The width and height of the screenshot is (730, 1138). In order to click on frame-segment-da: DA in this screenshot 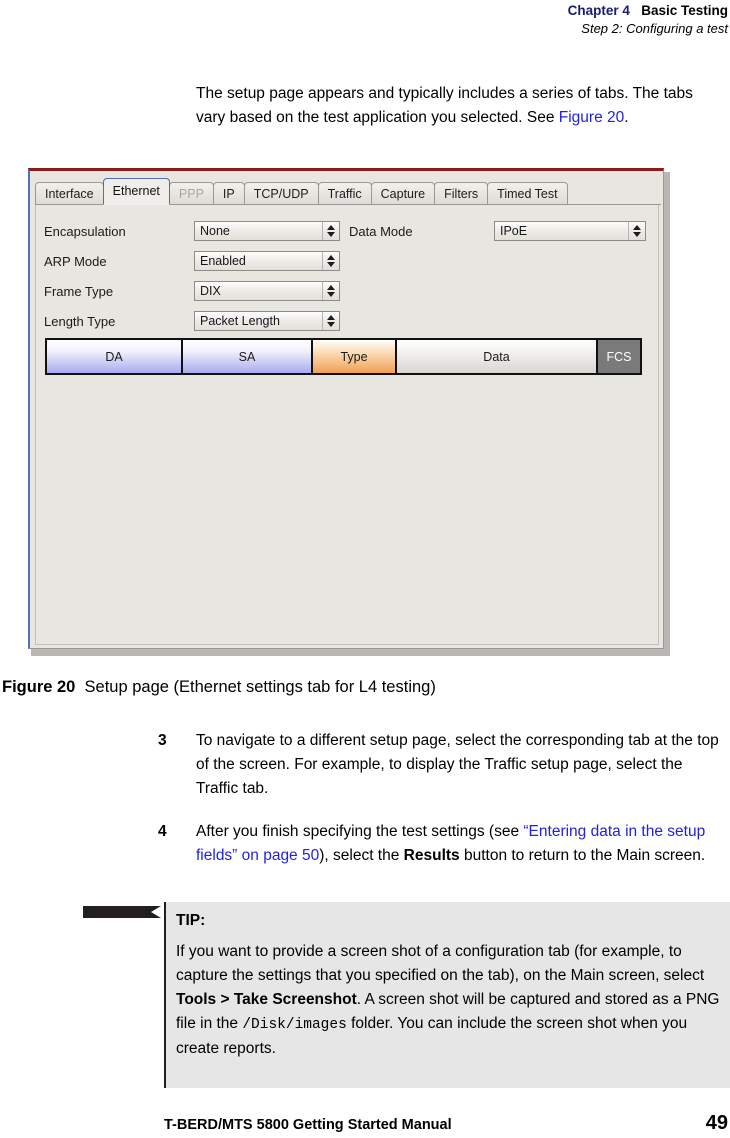, I will do `click(115, 356)`.